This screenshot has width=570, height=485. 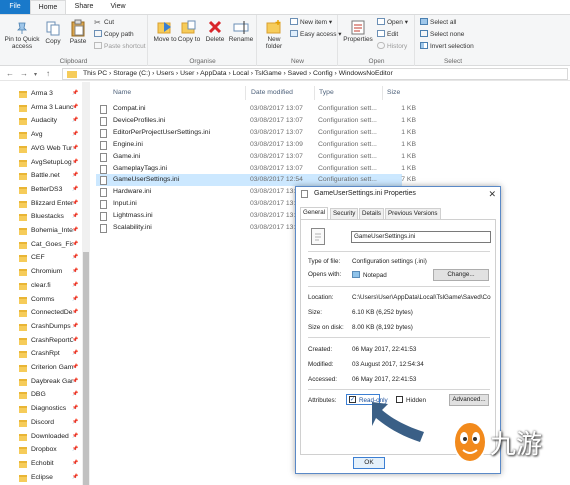 I want to click on tab-view: View, so click(x=118, y=7).